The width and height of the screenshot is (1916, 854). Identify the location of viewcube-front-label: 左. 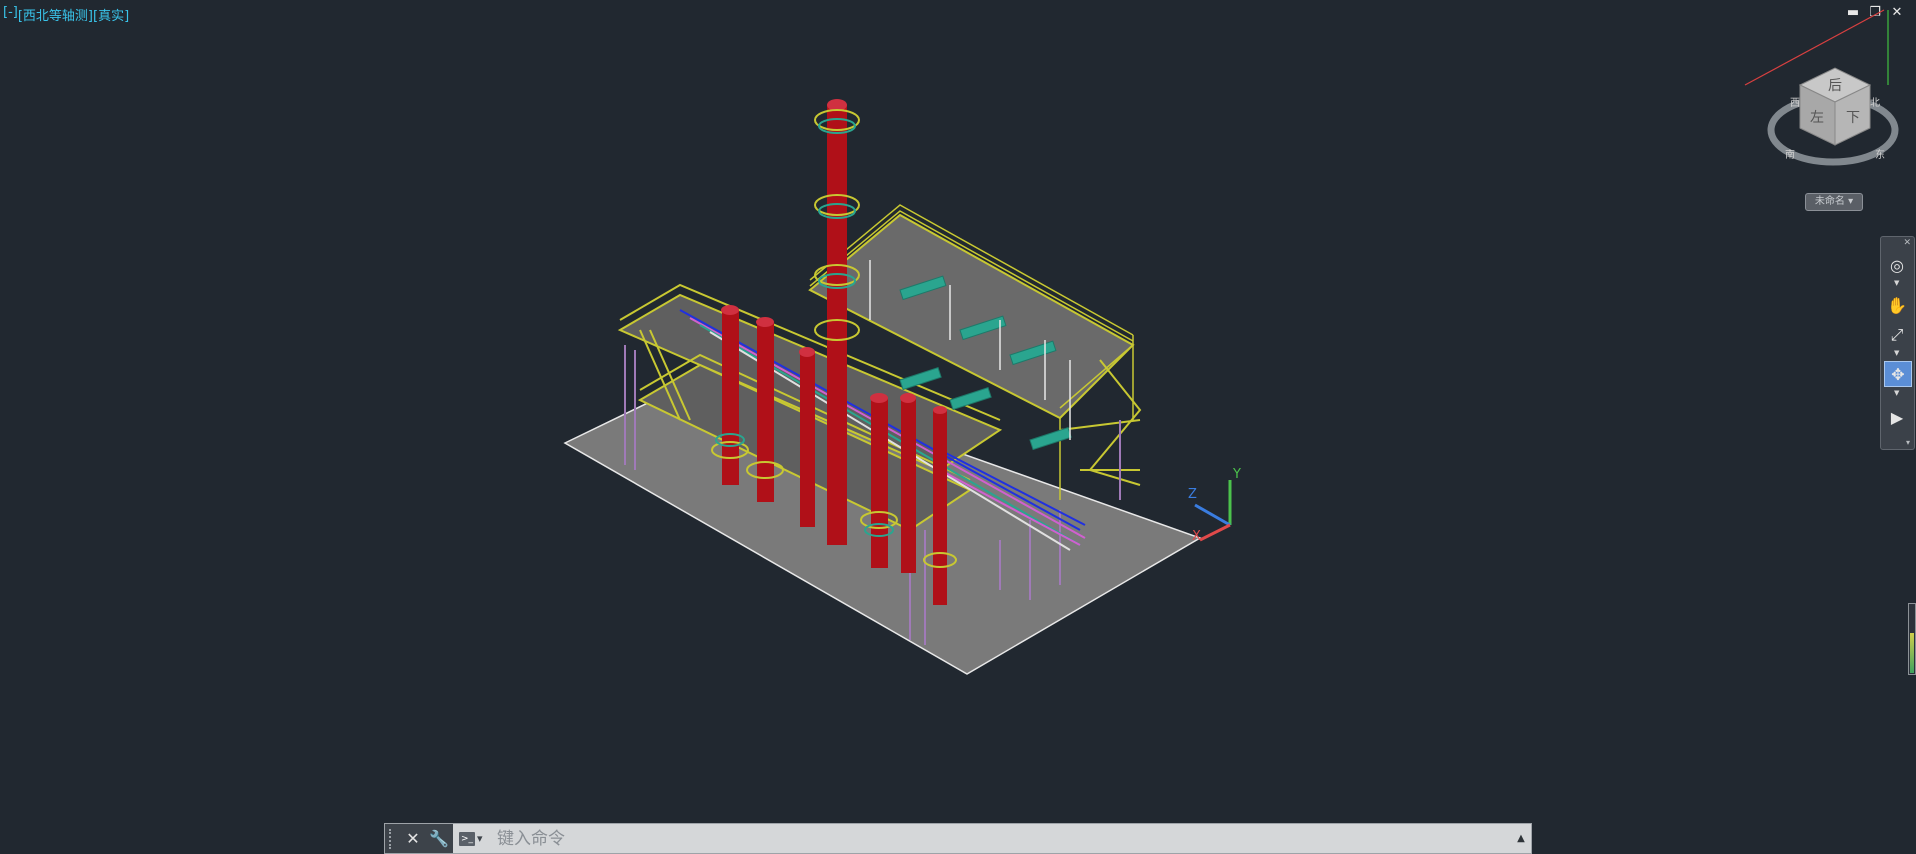
(1817, 118).